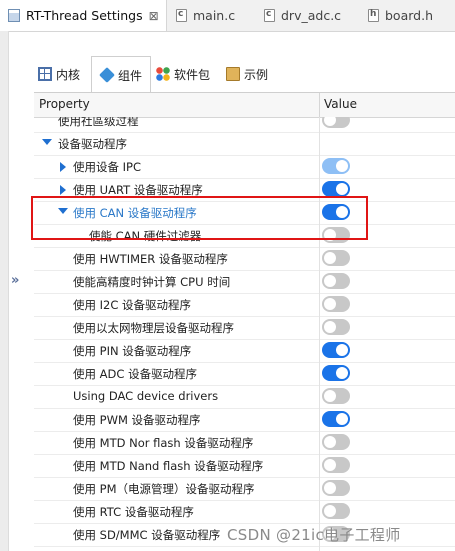 The height and width of the screenshot is (551, 455). I want to click on tab-label: RT-Thread Settings, so click(84, 15).